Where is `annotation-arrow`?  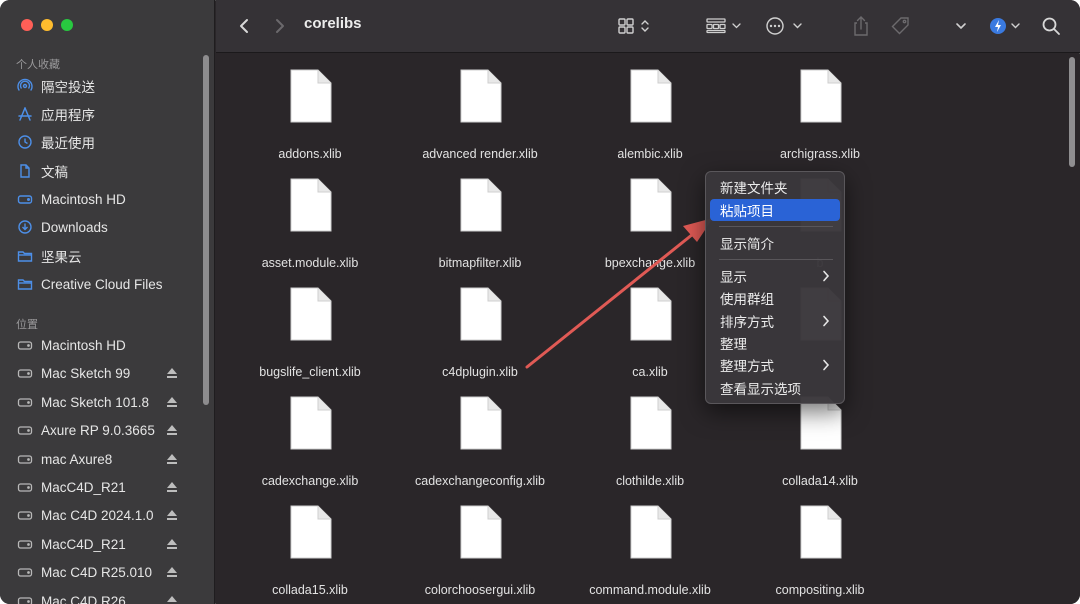 annotation-arrow is located at coordinates (619, 293).